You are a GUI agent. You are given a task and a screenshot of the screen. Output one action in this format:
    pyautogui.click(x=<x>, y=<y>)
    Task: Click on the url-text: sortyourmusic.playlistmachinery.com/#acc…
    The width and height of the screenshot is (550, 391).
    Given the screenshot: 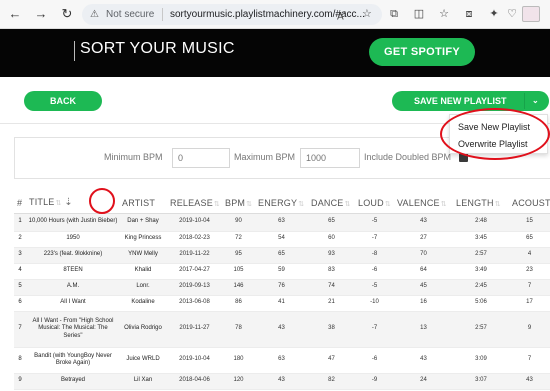 What is the action you would take?
    pyautogui.click(x=267, y=14)
    